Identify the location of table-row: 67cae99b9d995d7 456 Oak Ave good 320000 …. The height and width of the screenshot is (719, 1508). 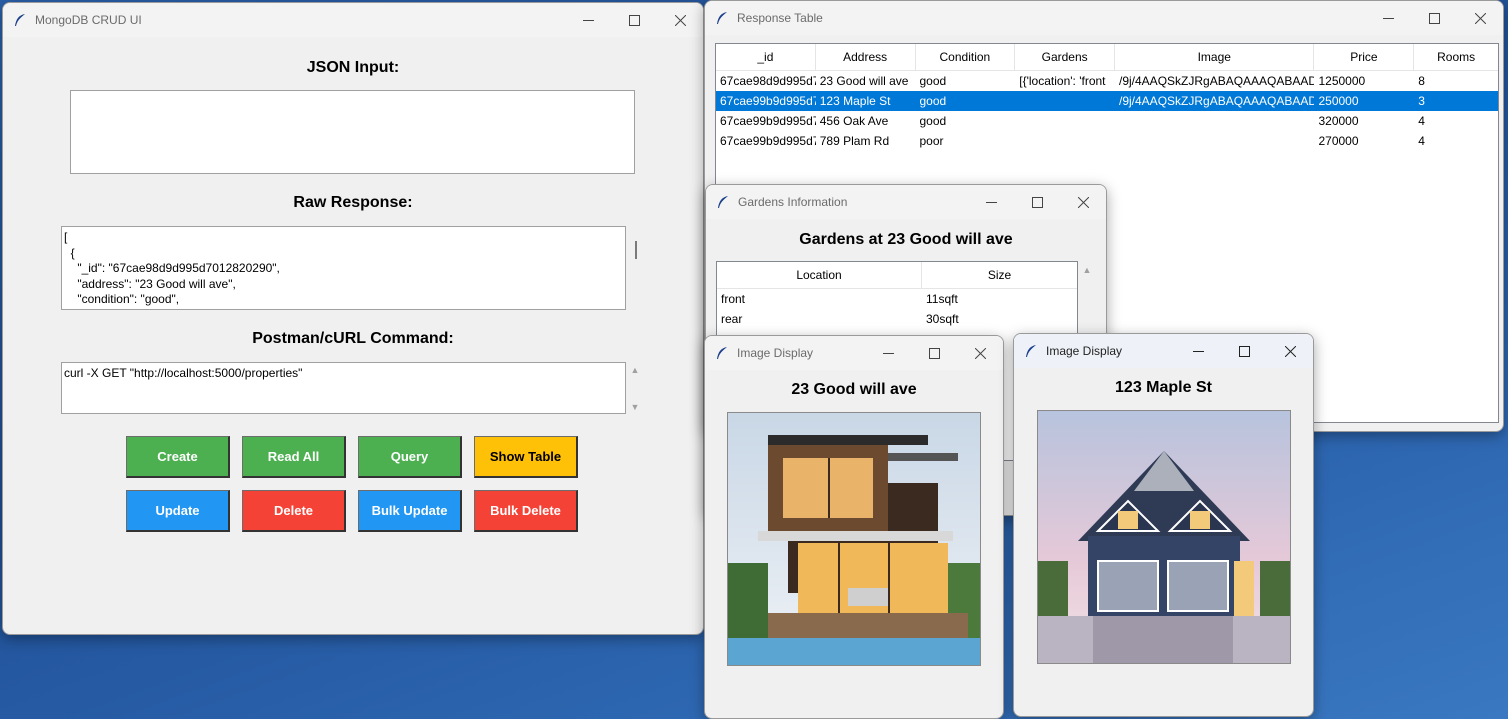
(1107, 121).